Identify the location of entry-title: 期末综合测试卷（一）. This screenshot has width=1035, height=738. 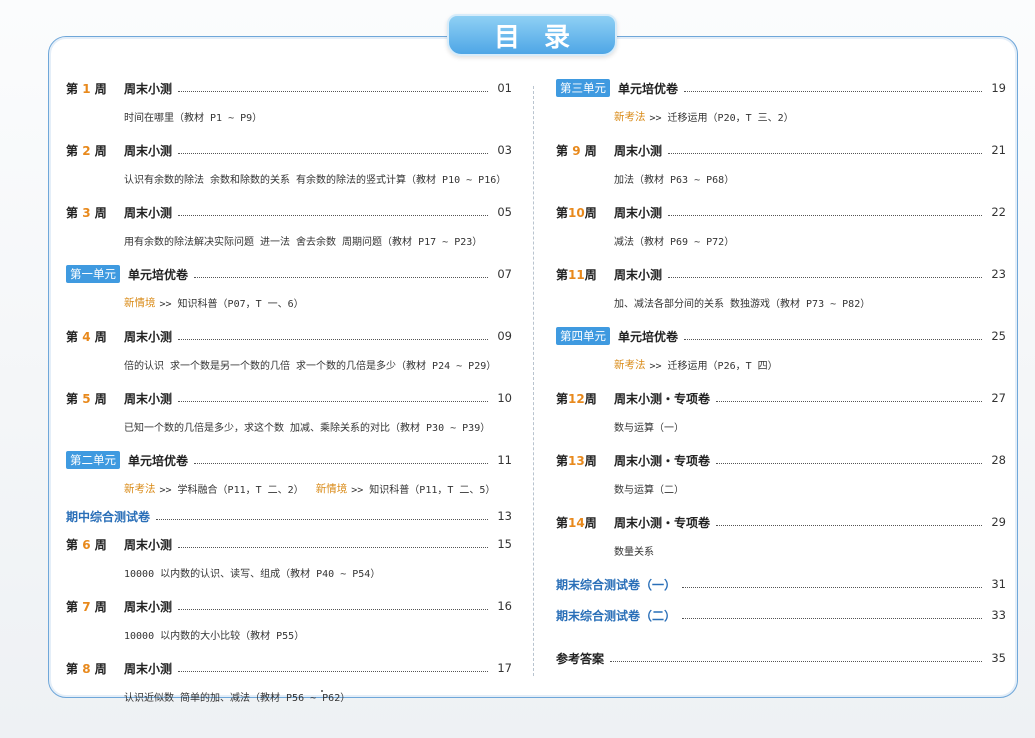
(616, 584).